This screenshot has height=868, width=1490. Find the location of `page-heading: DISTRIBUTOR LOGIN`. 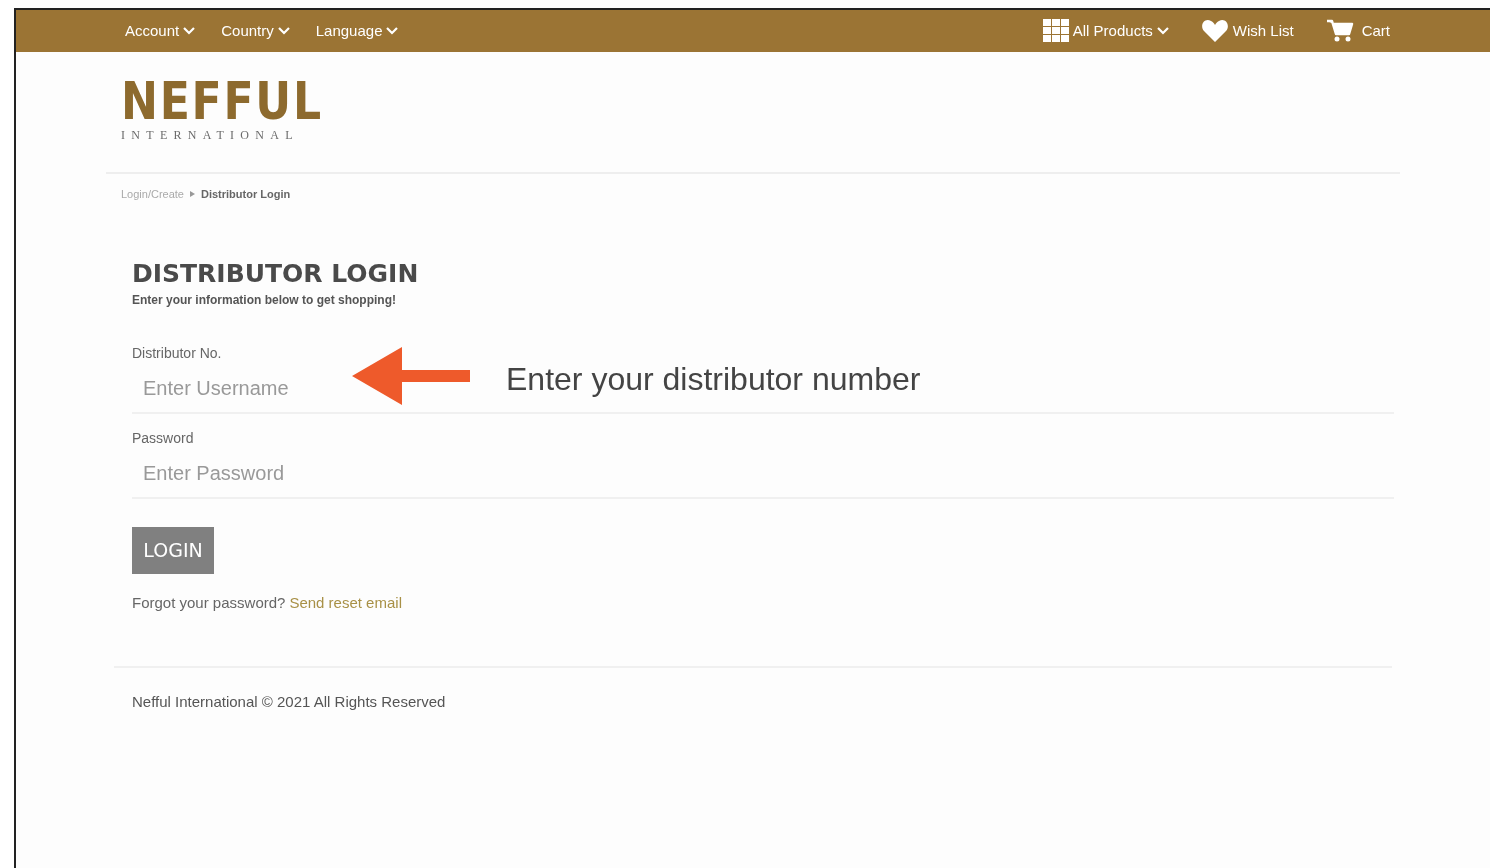

page-heading: DISTRIBUTOR LOGIN is located at coordinates (276, 273).